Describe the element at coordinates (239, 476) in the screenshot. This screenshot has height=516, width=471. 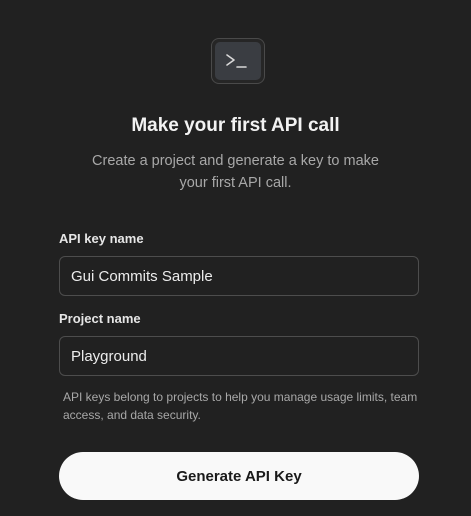
I see `generate-api-key-button: Generate API Key` at that location.